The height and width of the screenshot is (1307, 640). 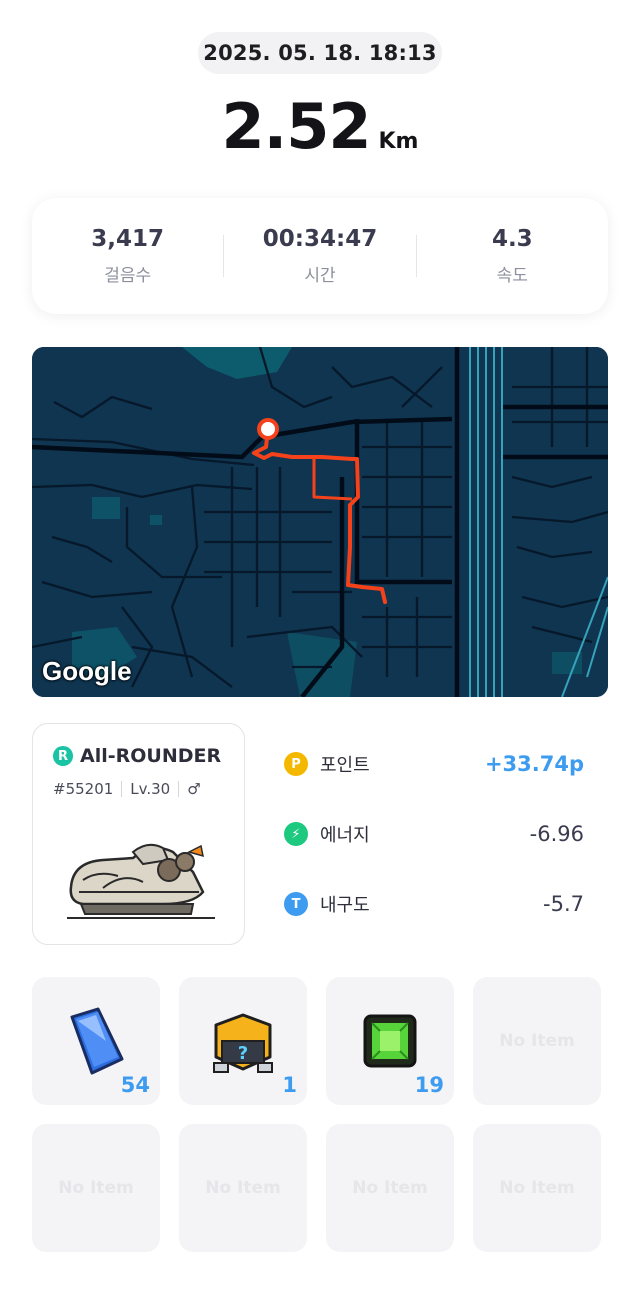 I want to click on reward-value: +33.74p, so click(x=534, y=764).